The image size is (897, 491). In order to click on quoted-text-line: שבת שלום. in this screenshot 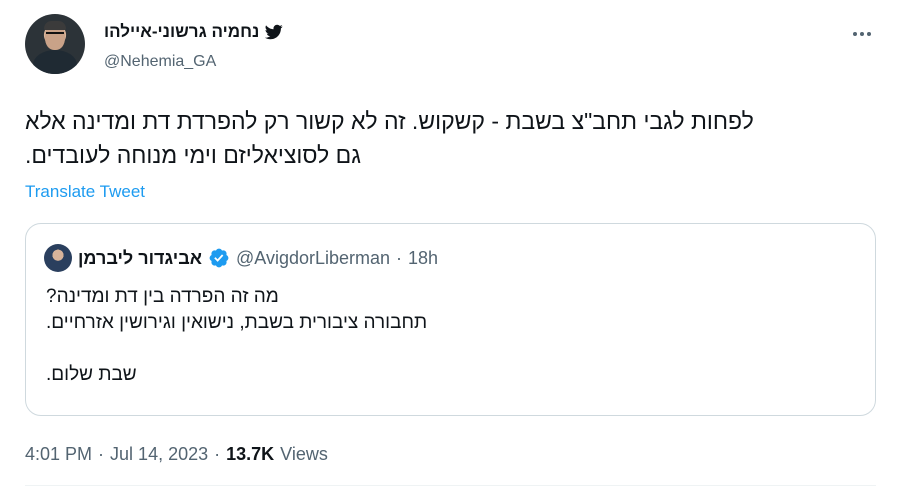, I will do `click(91, 374)`.